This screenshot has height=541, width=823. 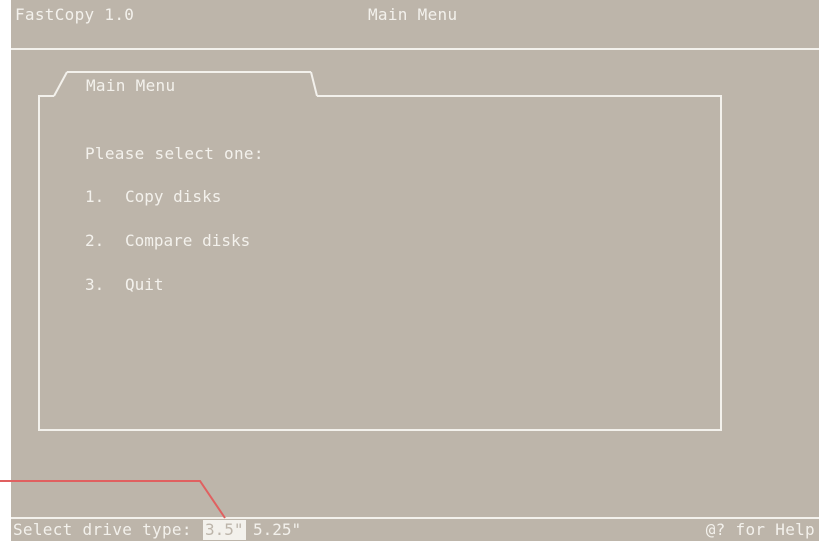 I want to click on window-border-left, so click(x=39, y=263).